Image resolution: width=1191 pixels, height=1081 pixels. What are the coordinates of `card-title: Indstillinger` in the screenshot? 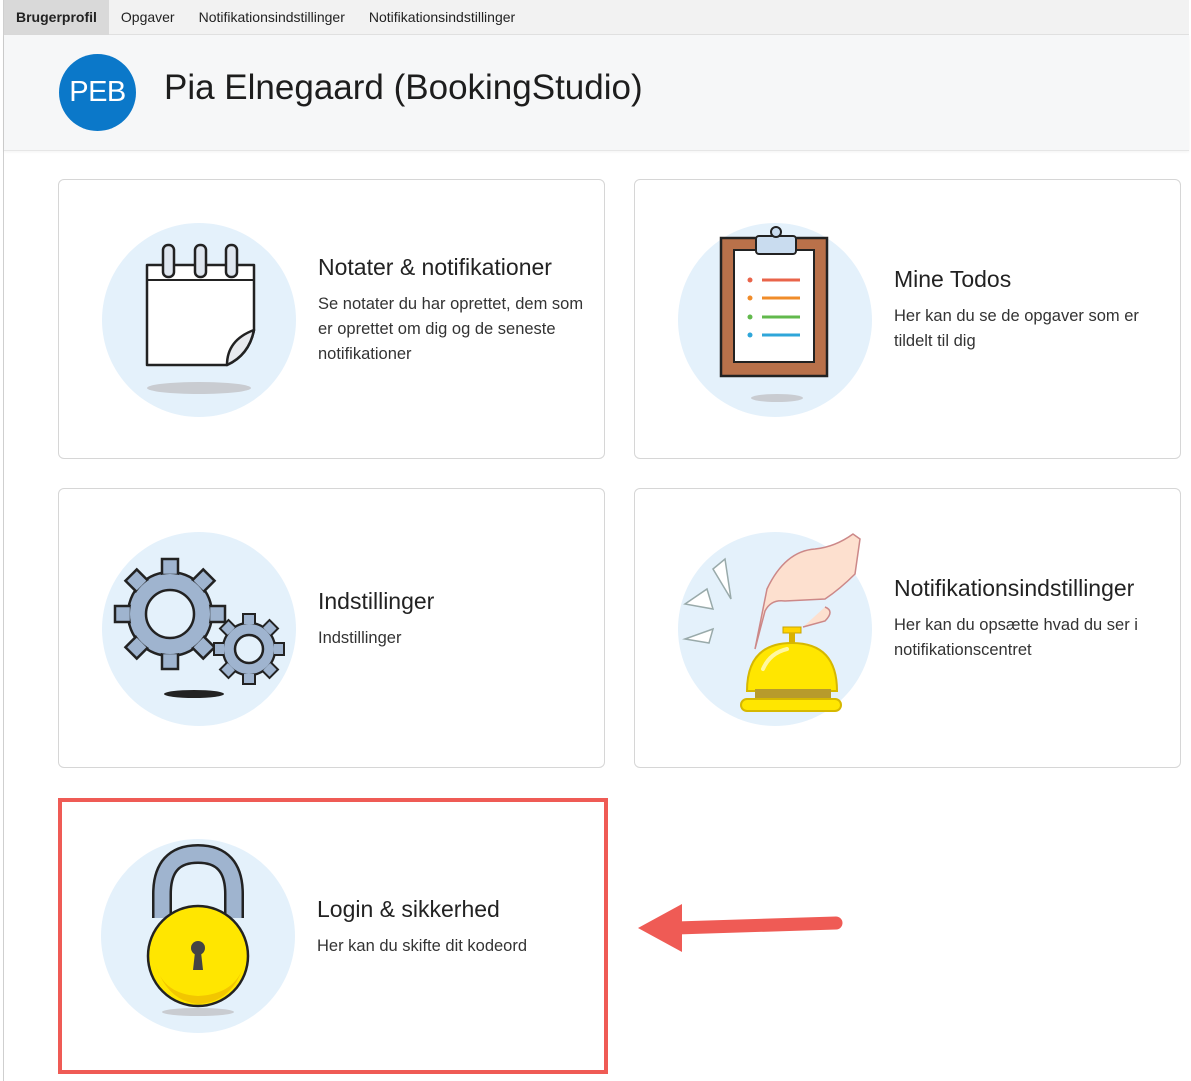 It's located at (376, 601).